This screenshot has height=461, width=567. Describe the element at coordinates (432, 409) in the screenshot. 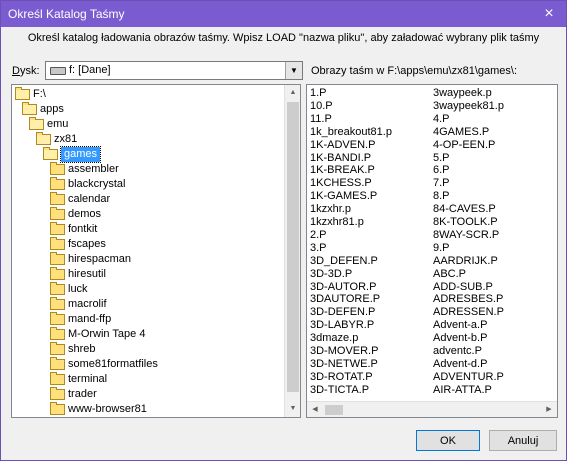

I see `files-horizontal-scrollbar: ◀ ▶` at that location.